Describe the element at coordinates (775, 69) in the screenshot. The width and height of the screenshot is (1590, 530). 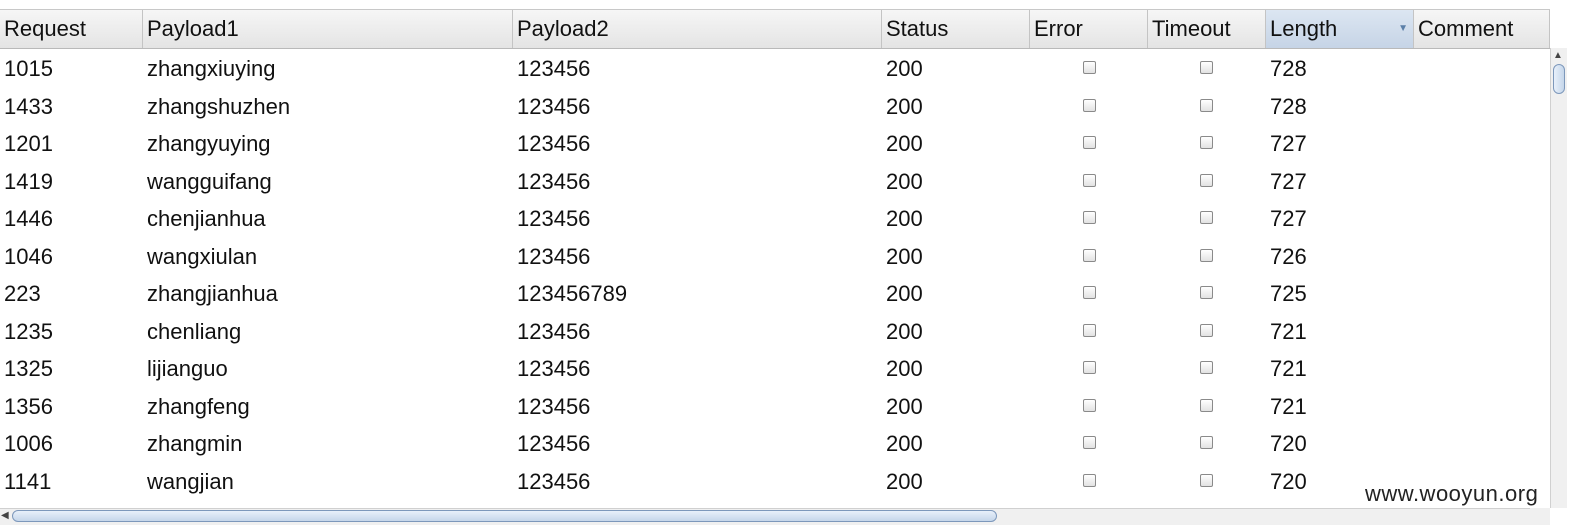
I see `table-row: 1015 zhangxiuying 123456 200 728` at that location.